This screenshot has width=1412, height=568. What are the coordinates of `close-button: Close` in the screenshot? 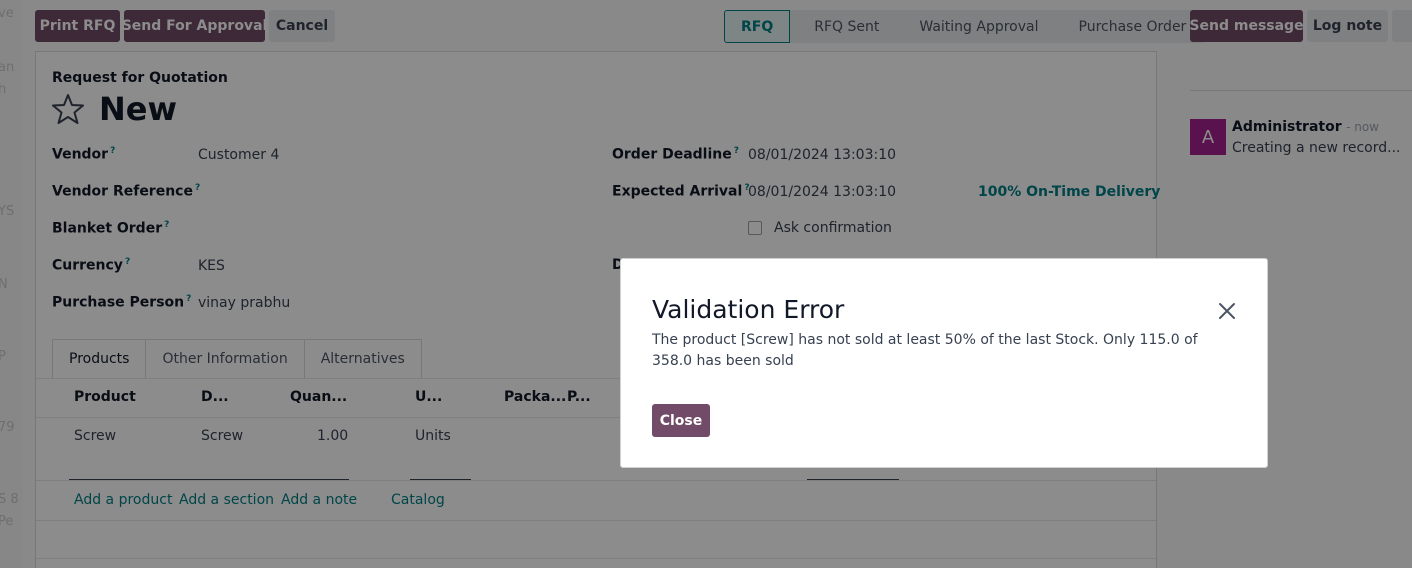 It's located at (681, 420).